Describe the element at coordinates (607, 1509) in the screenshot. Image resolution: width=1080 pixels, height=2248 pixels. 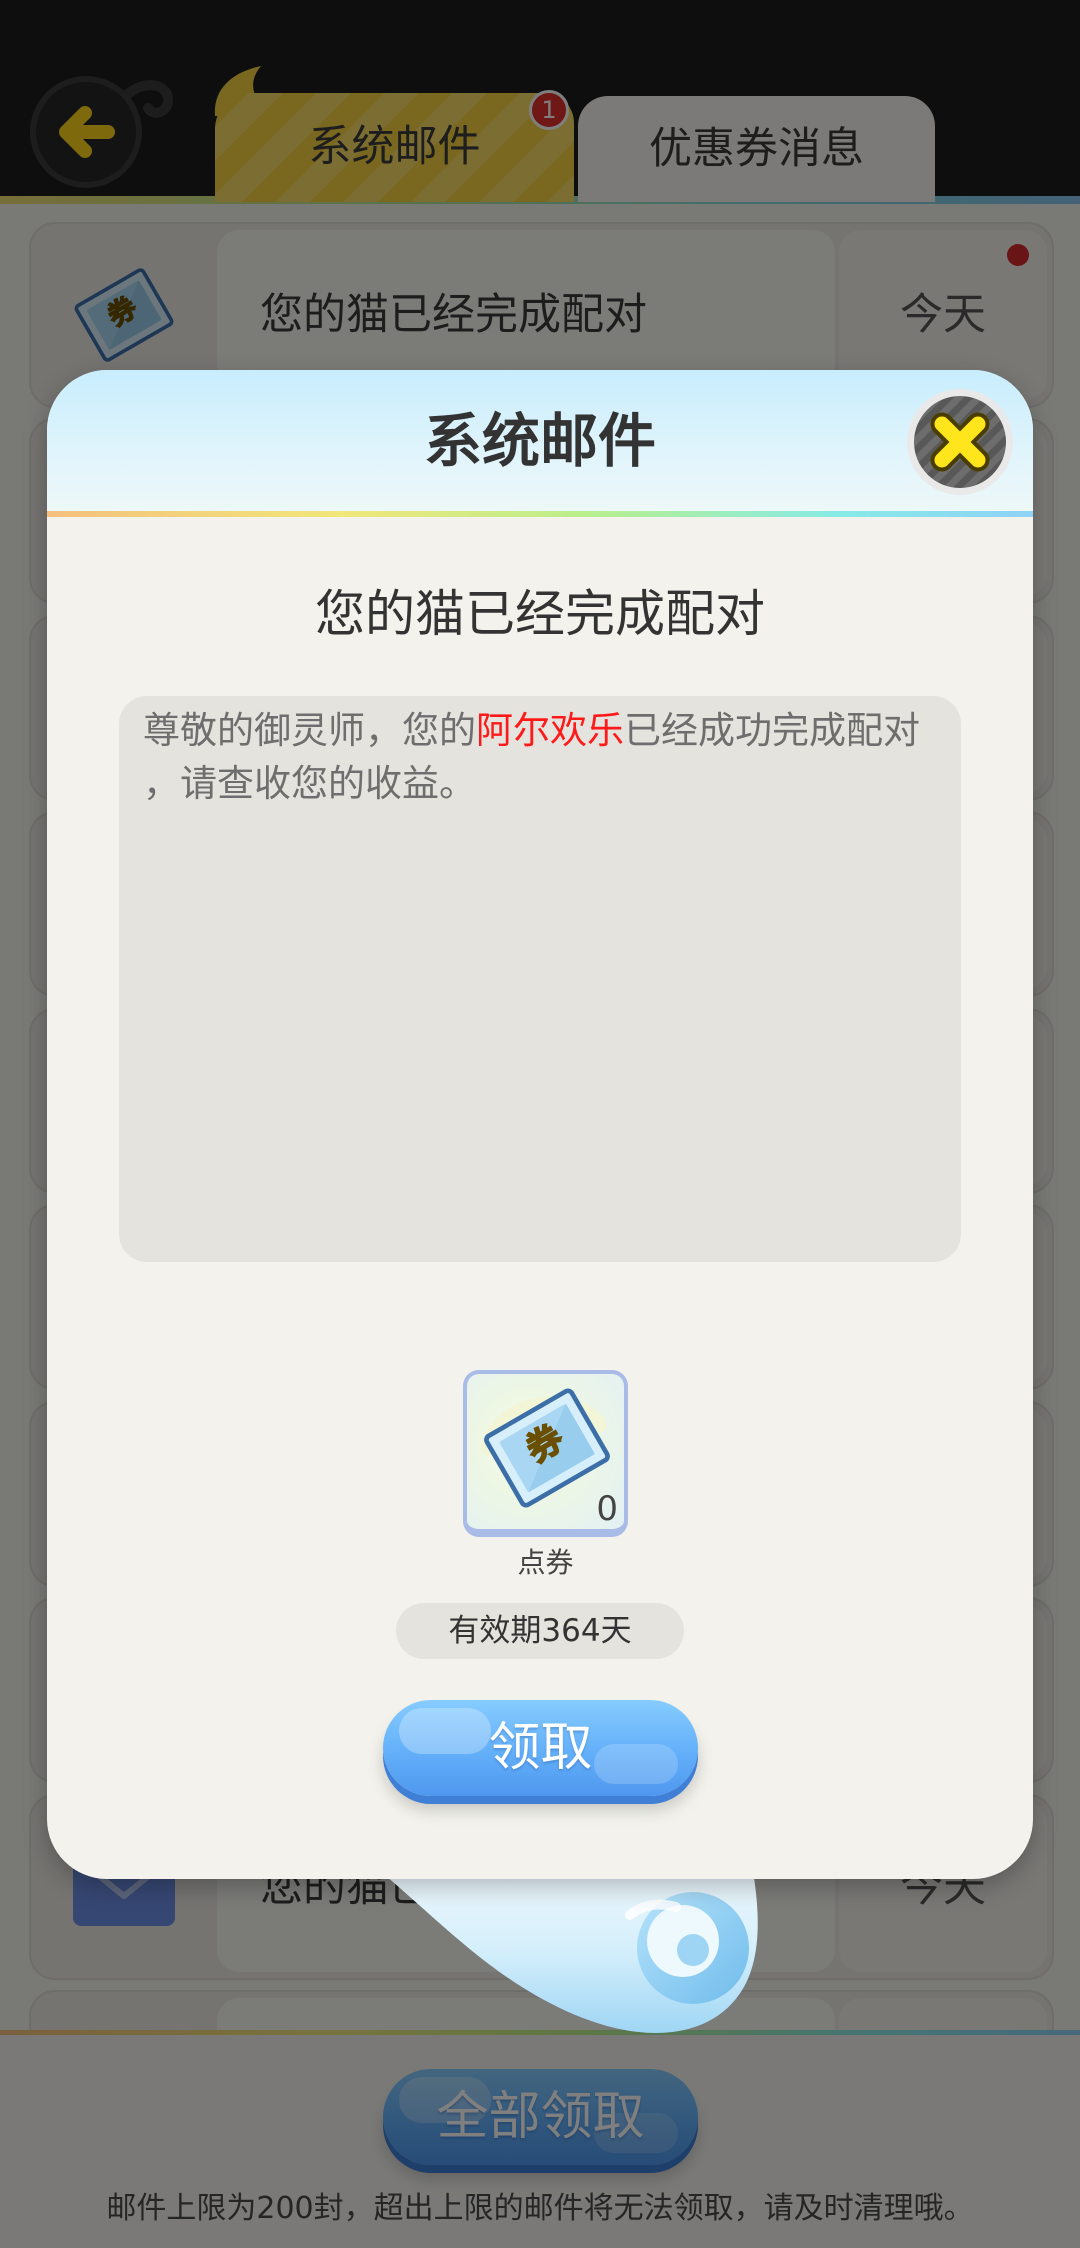
I see `attachment-quantity: 0` at that location.